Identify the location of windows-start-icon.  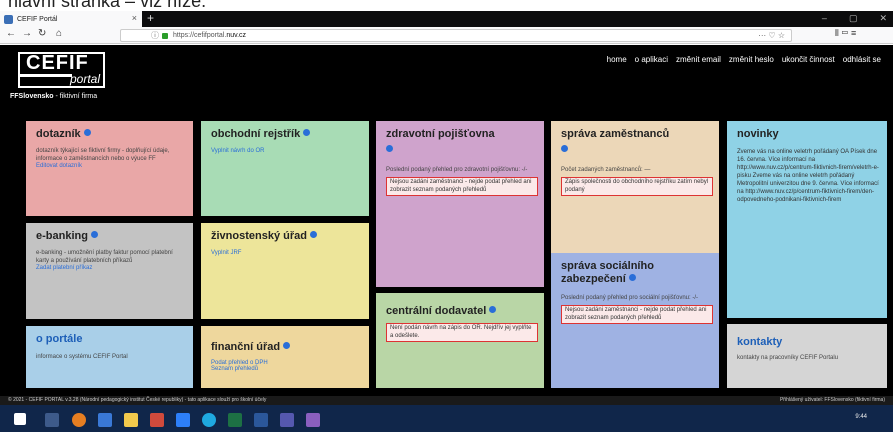
(20, 419).